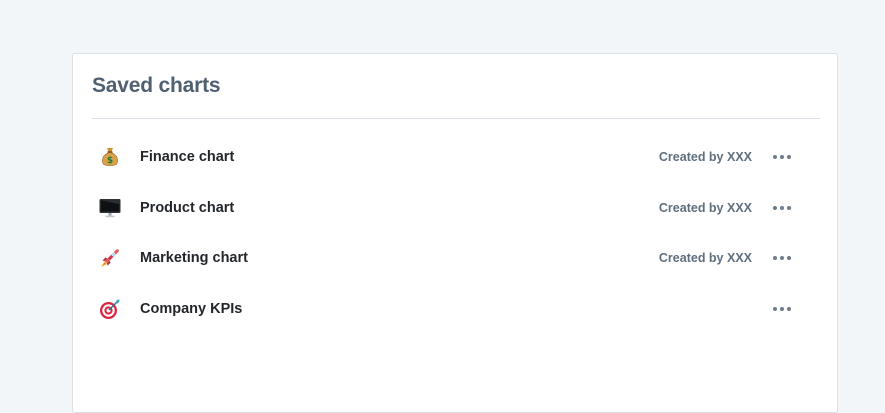  Describe the element at coordinates (456, 118) in the screenshot. I see `divider` at that location.